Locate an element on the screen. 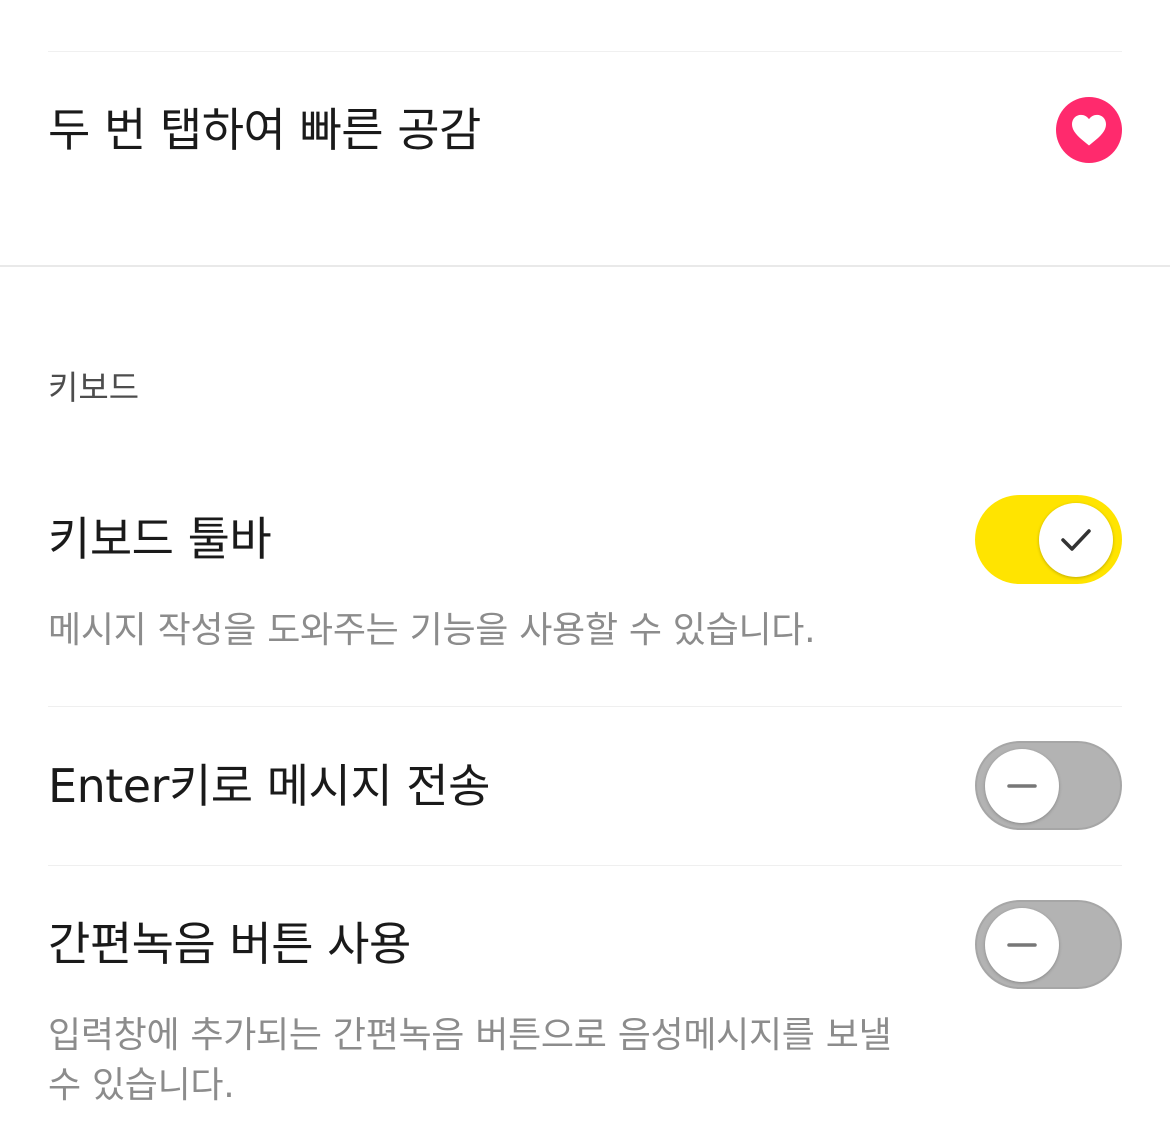 This screenshot has width=1170, height=1143. section-divider is located at coordinates (585, 266).